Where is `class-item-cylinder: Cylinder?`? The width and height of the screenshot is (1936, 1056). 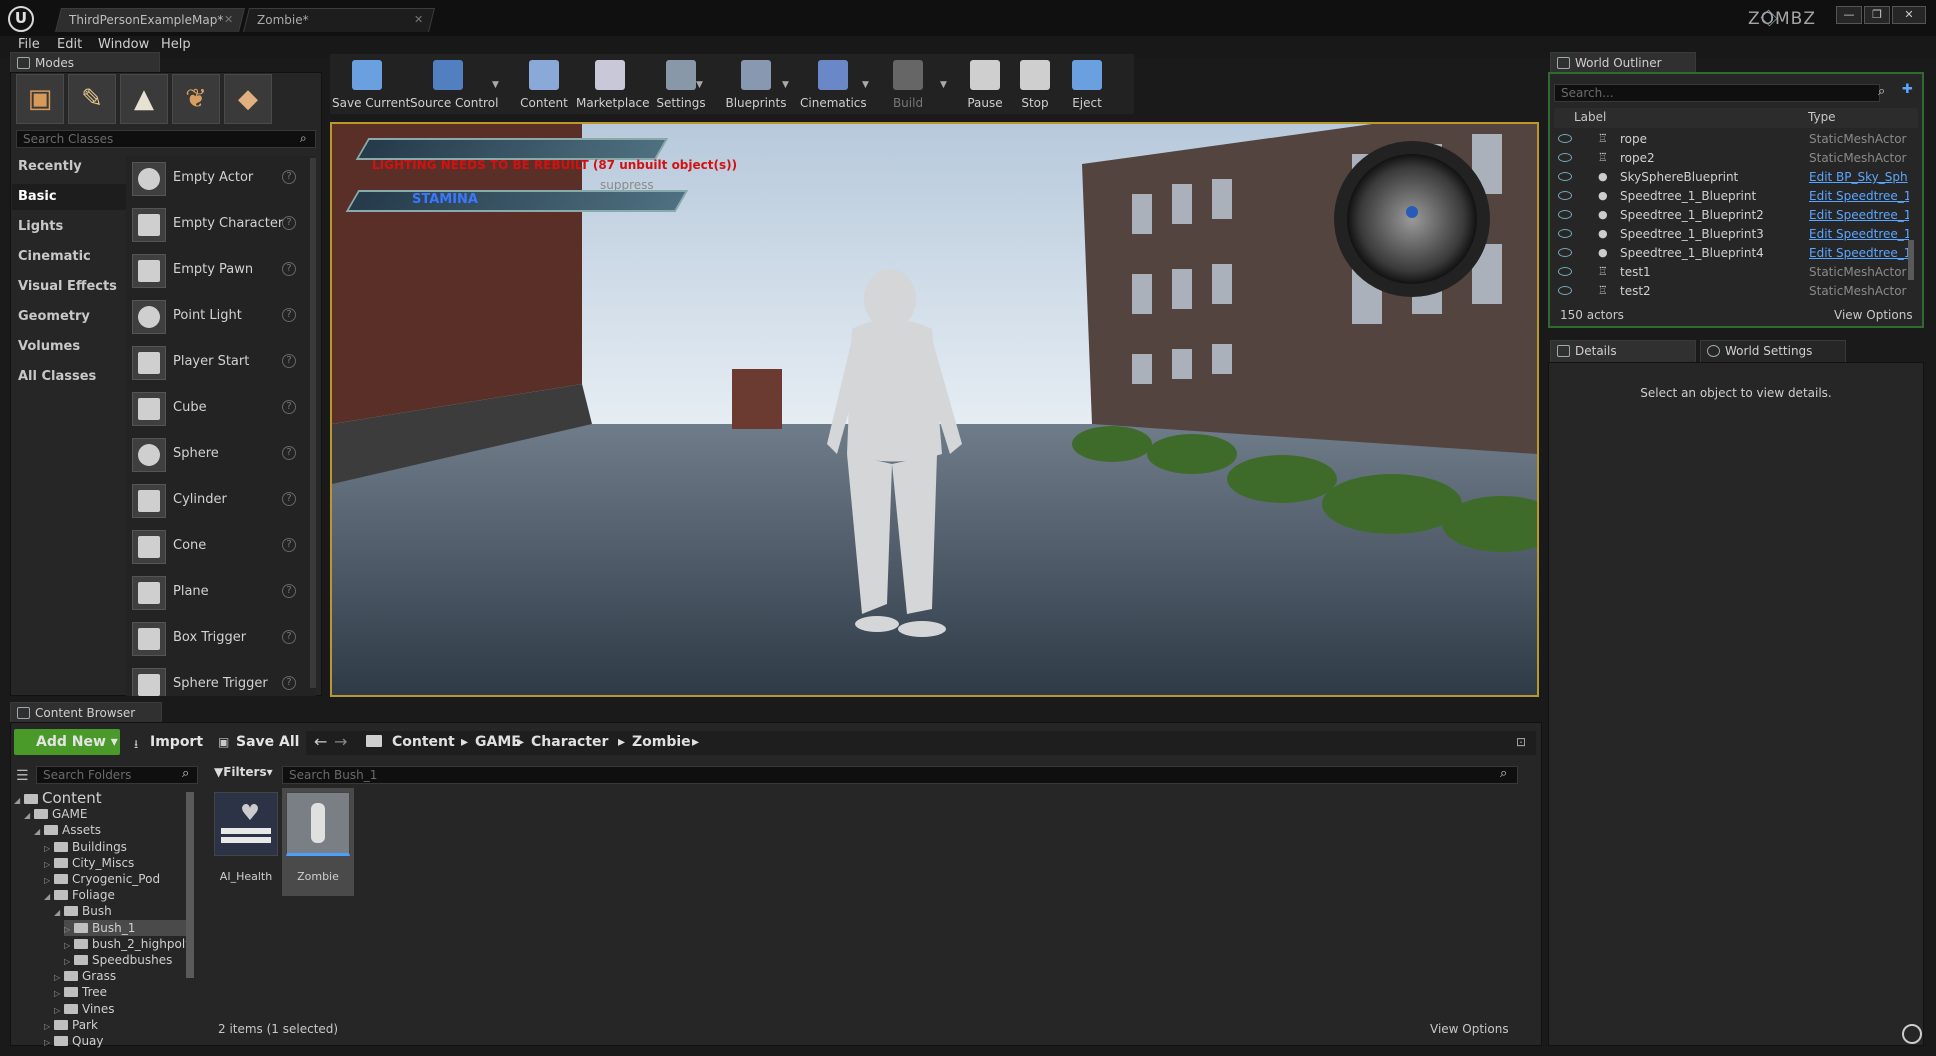
class-item-cylinder: Cylinder? is located at coordinates (216, 501).